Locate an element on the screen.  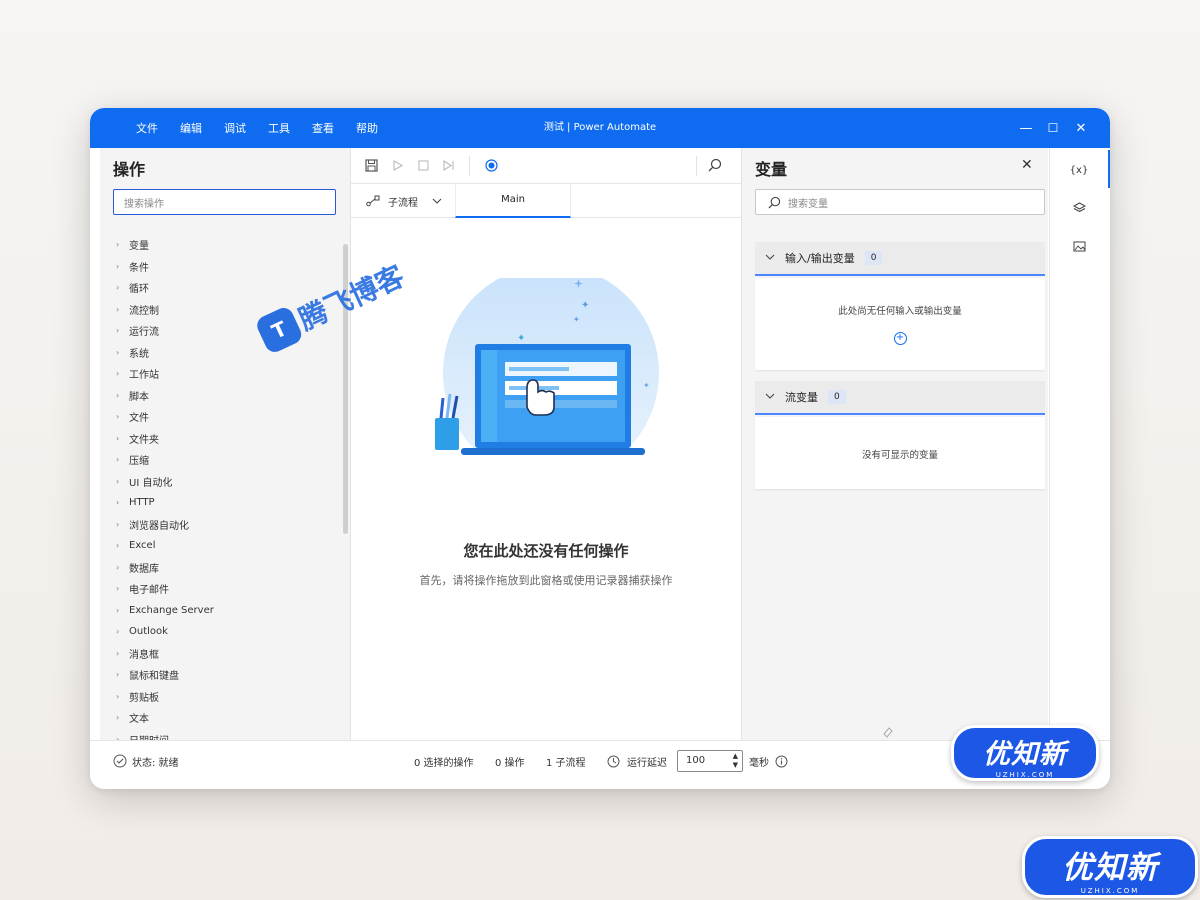
action-category-label: 脚本 is located at coordinates (139, 397).